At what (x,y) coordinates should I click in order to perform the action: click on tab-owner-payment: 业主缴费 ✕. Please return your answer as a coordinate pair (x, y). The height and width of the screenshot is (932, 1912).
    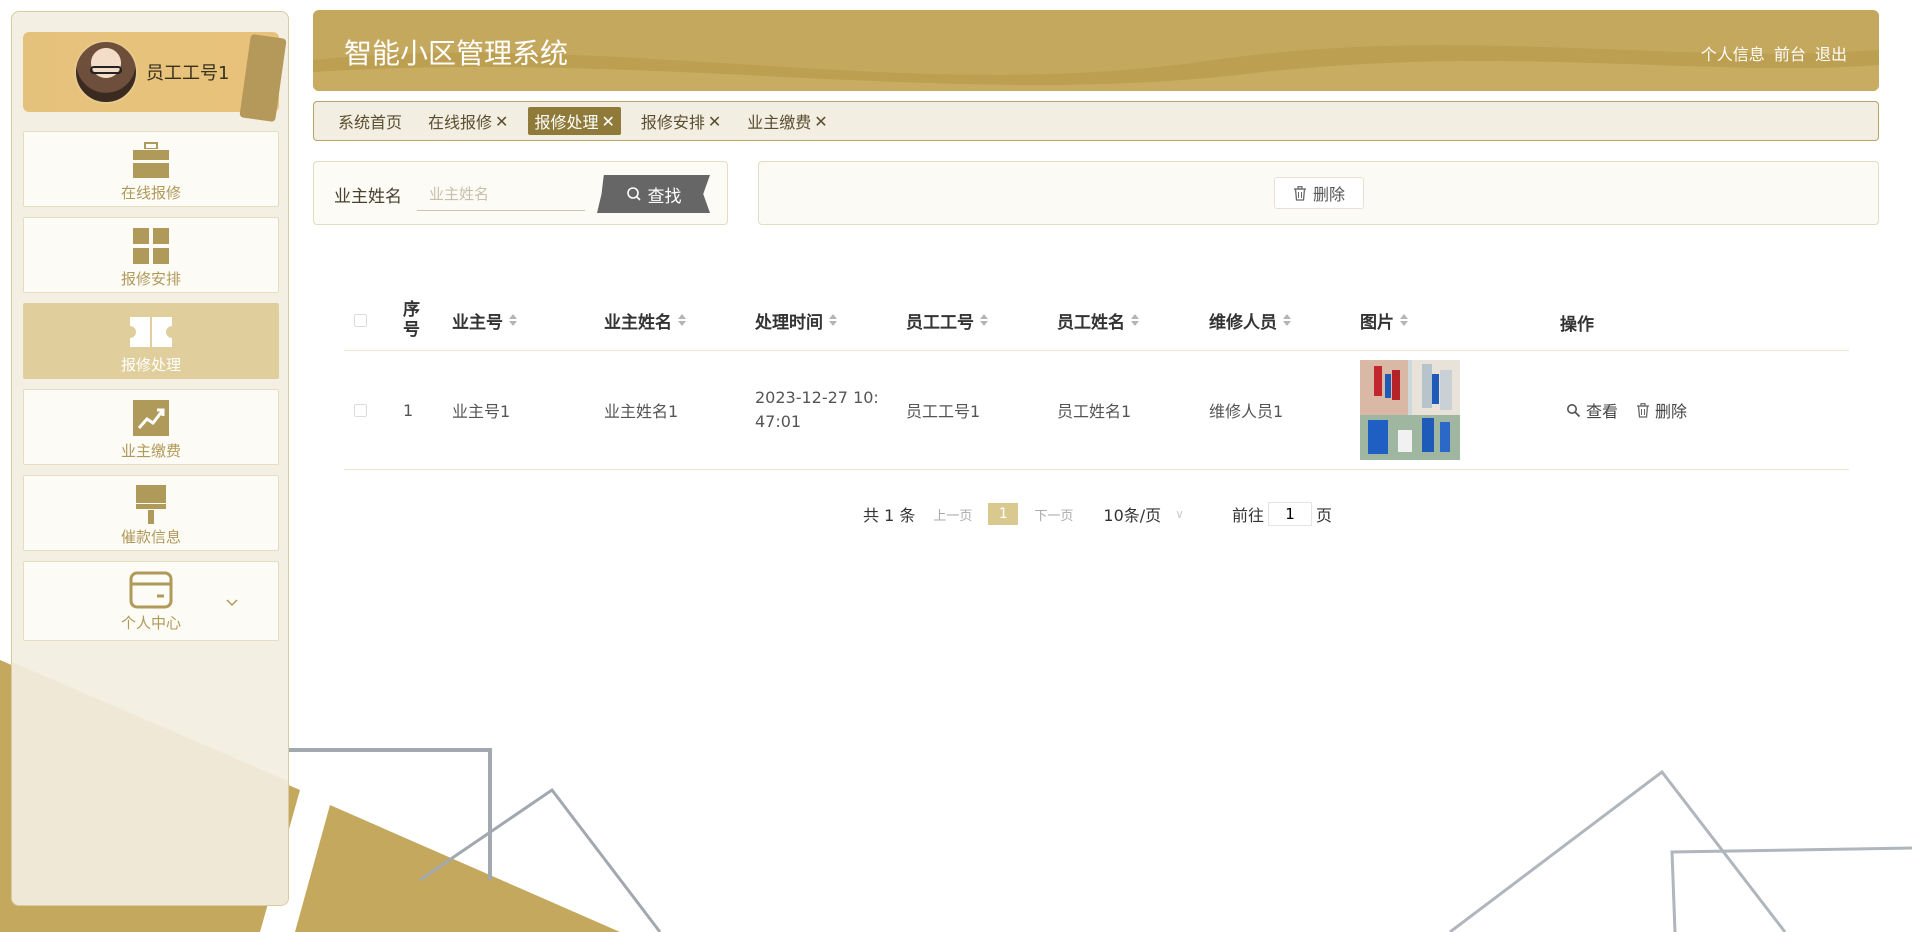
    Looking at the image, I should click on (787, 121).